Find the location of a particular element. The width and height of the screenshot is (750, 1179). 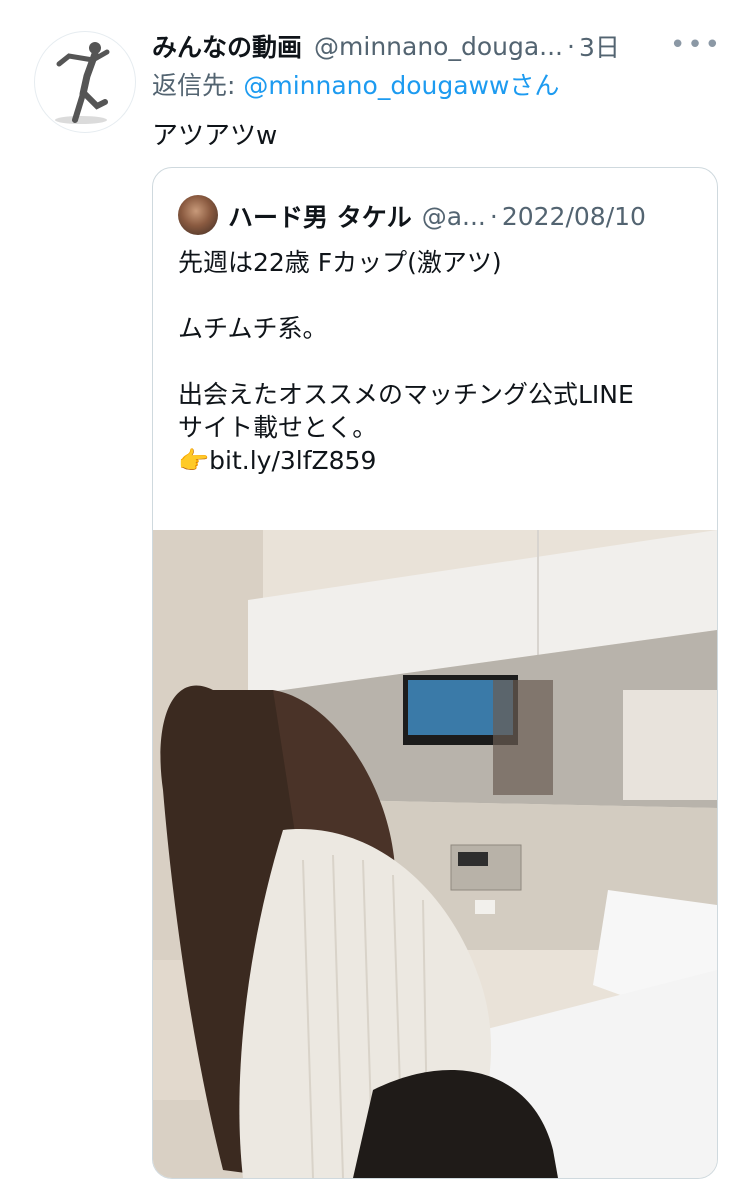

reply-prefix: 返信先: is located at coordinates (198, 85).